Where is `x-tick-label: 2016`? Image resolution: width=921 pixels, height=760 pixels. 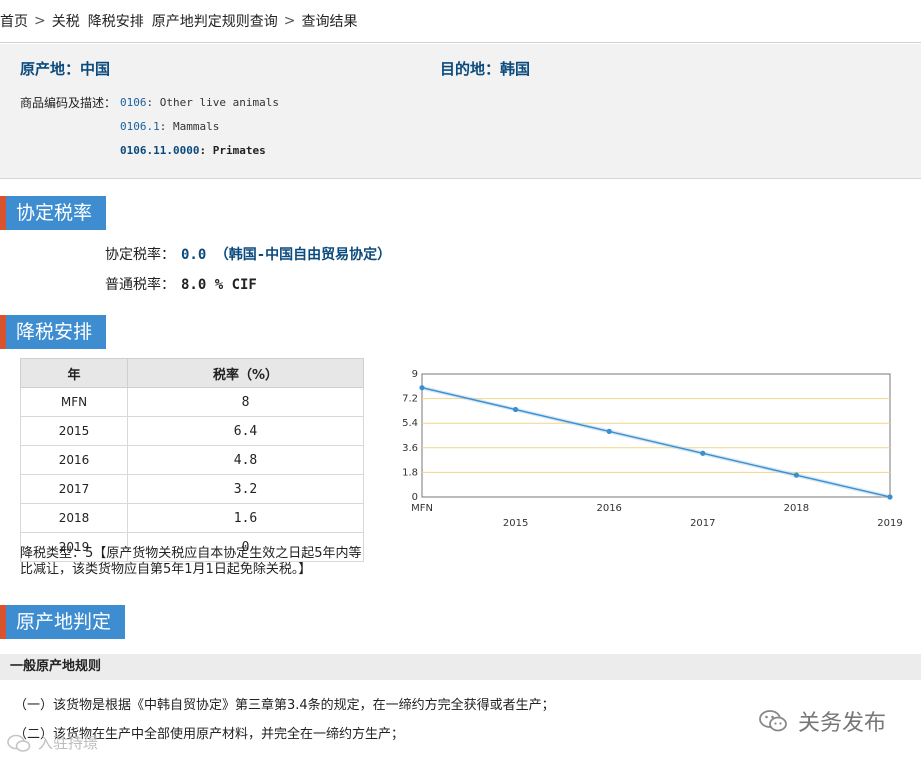
x-tick-label: 2016 is located at coordinates (608, 508).